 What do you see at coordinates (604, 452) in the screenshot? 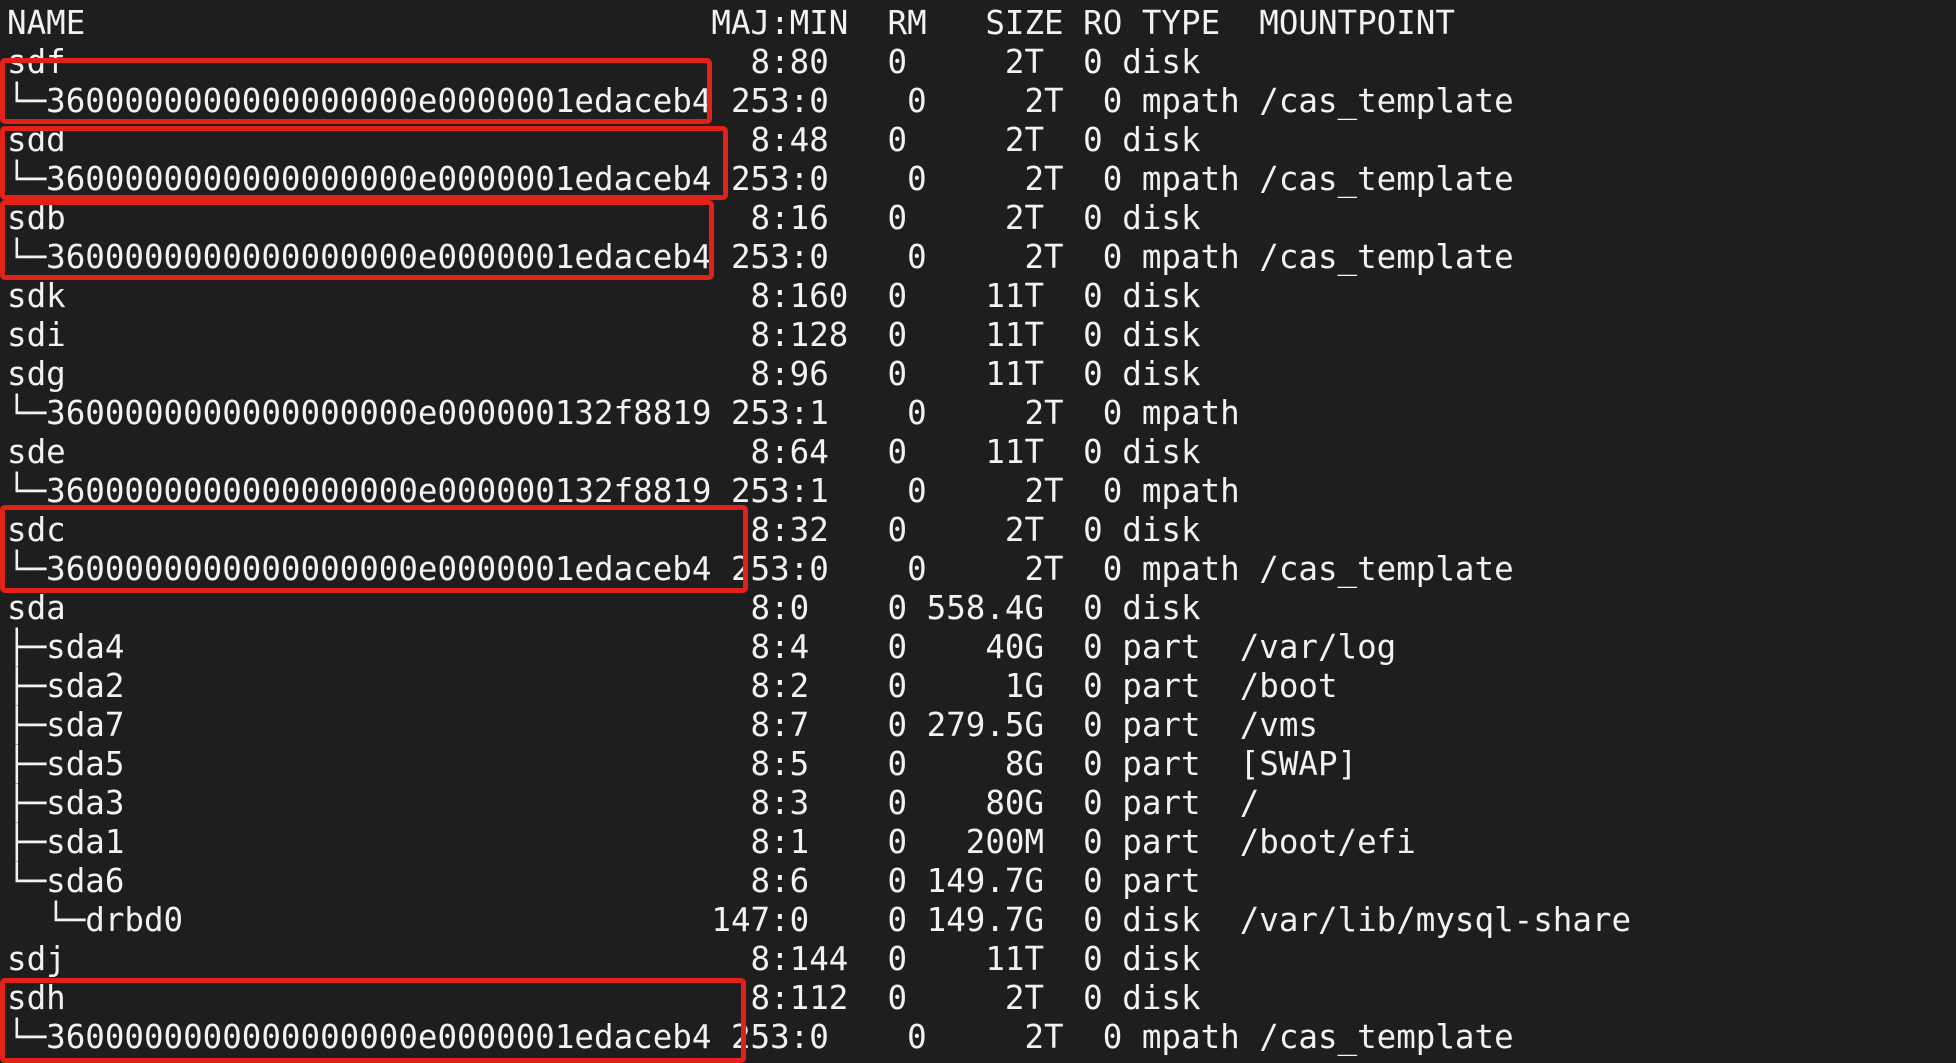
I see `lsblk-row: sde 8:64 0 11T 0 disk` at bounding box center [604, 452].